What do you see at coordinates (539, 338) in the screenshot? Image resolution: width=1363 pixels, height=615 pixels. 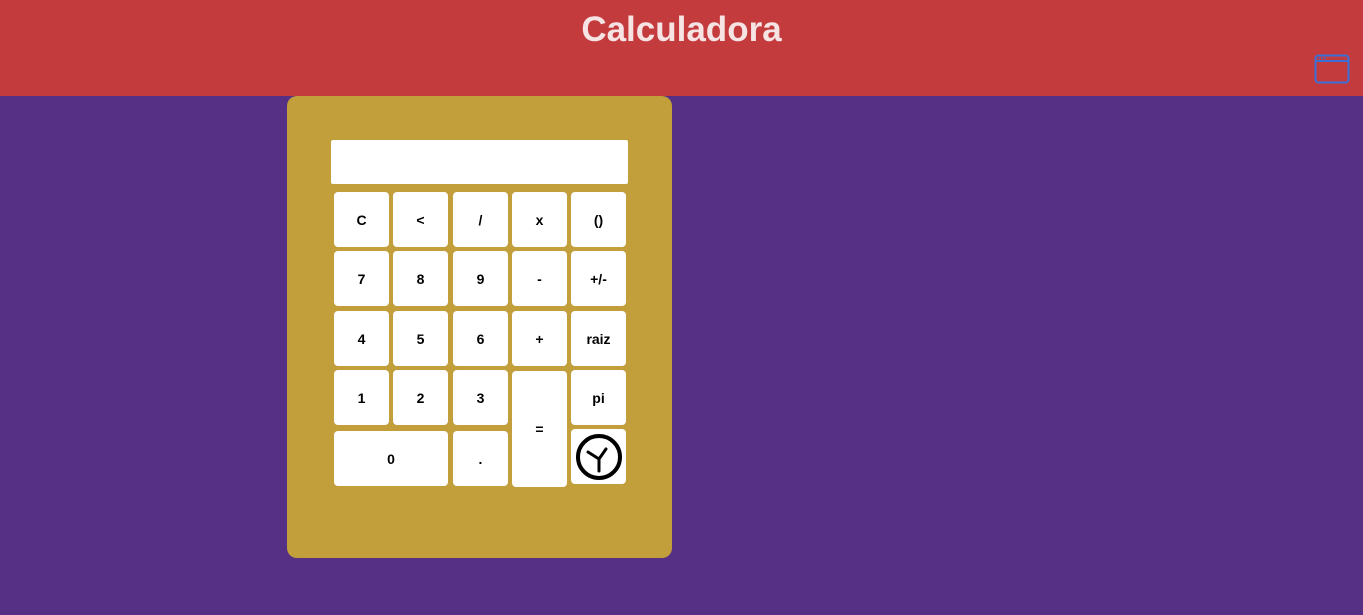 I see `plus-button: +` at bounding box center [539, 338].